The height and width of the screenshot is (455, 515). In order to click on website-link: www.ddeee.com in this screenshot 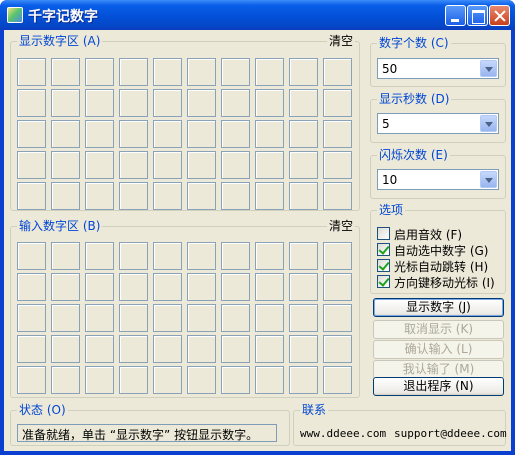, I will do `click(343, 433)`.